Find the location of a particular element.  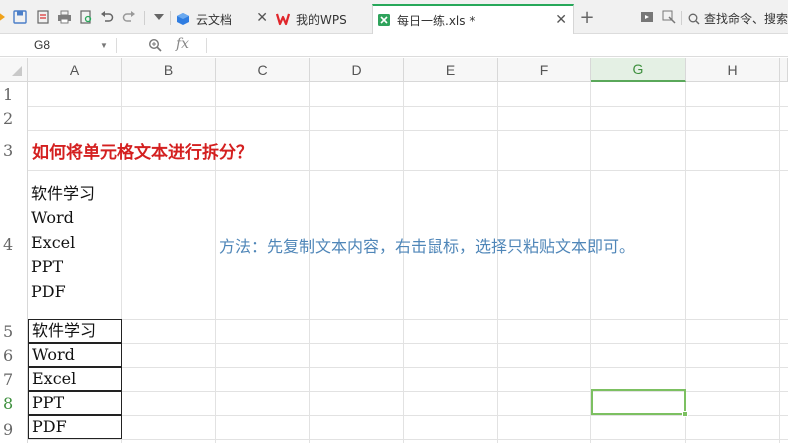

zoom-icon is located at coordinates (155, 46).